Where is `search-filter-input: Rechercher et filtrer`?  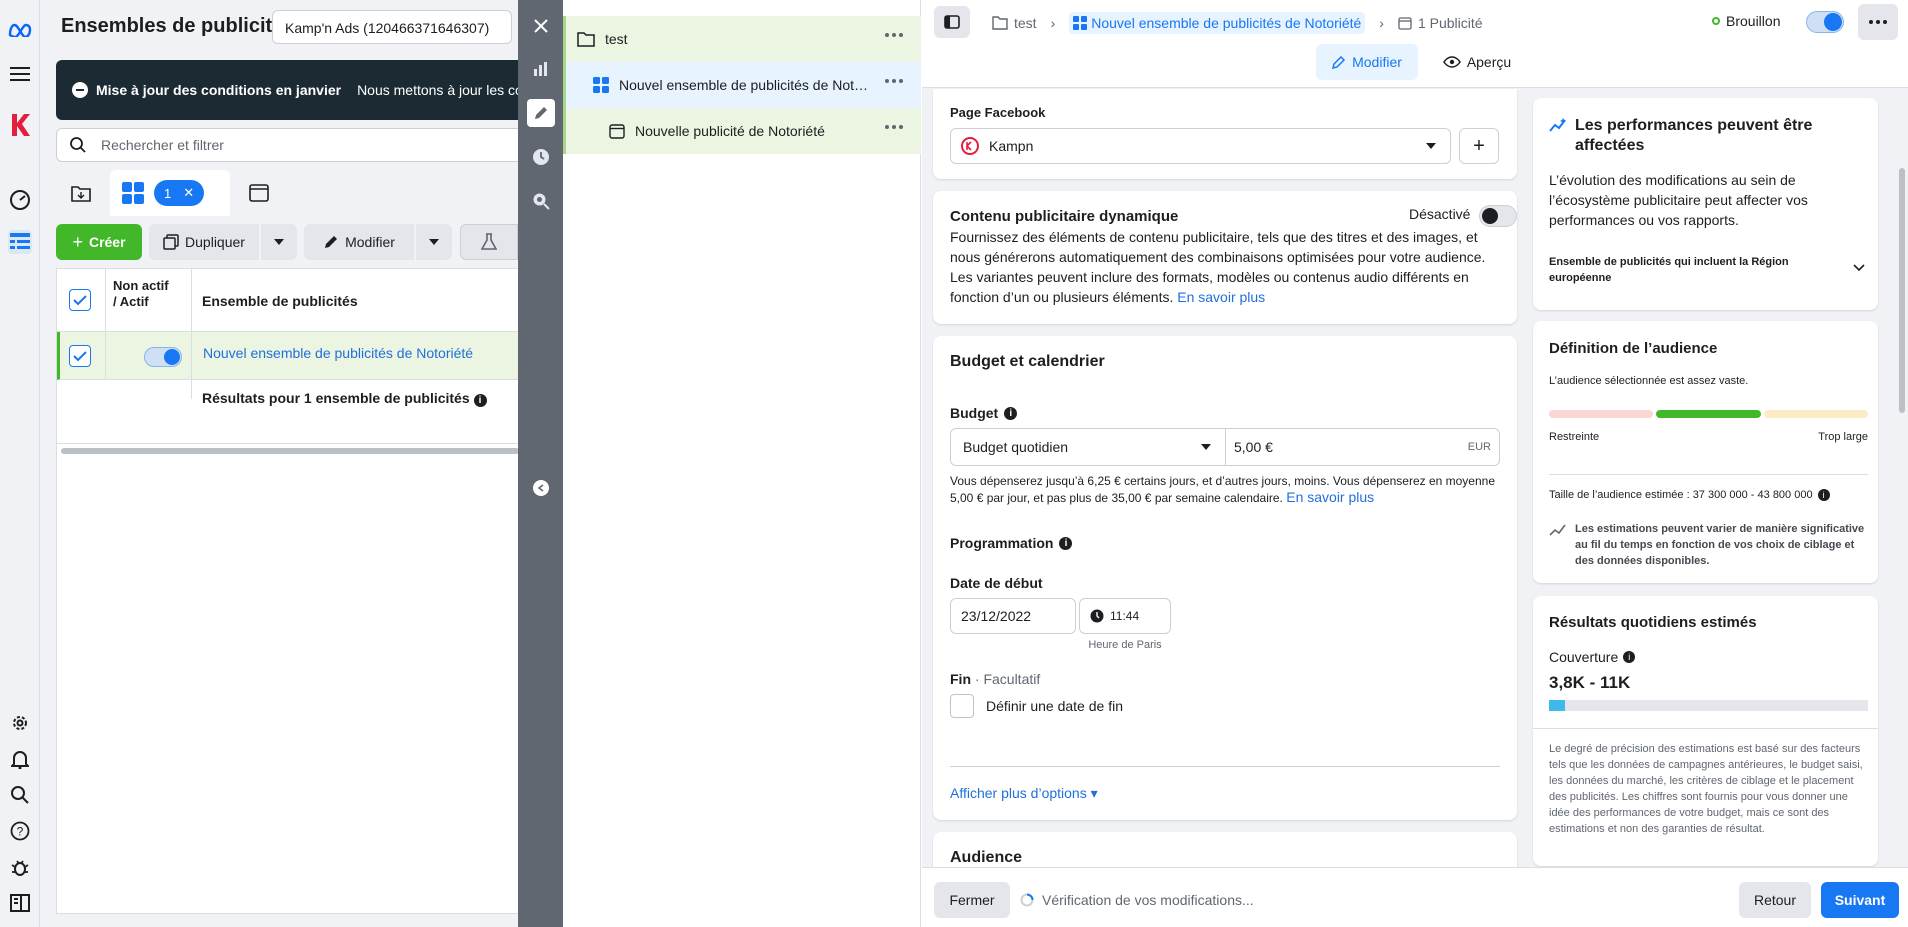 search-filter-input: Rechercher et filtrer is located at coordinates (287, 145).